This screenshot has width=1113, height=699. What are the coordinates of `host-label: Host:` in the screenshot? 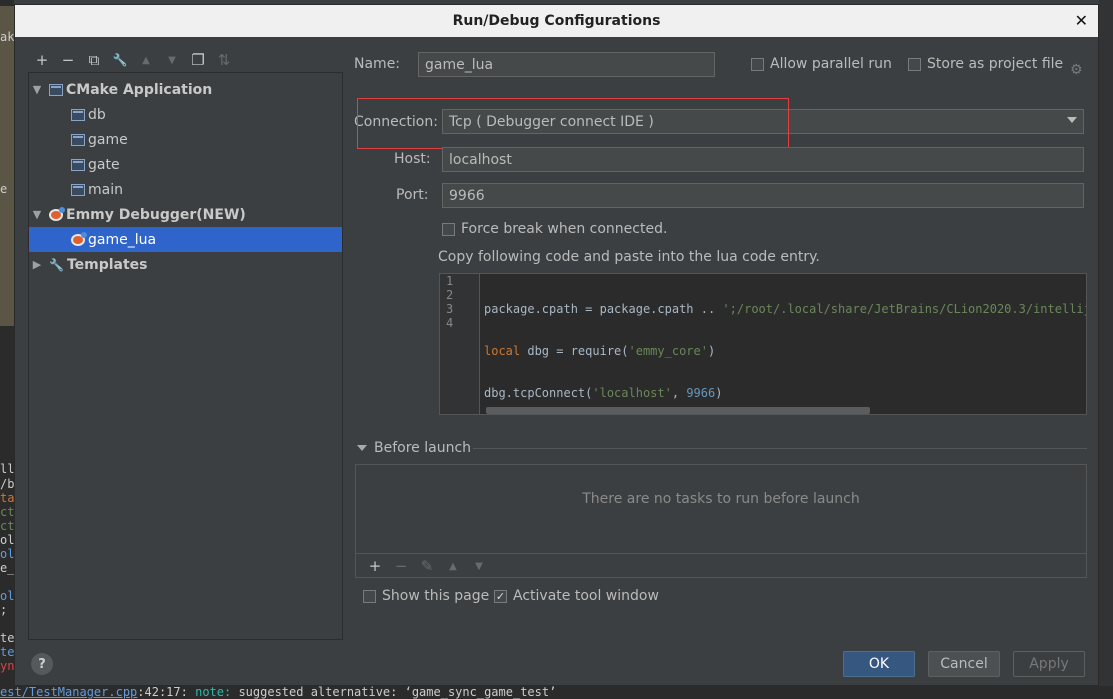 It's located at (412, 159).